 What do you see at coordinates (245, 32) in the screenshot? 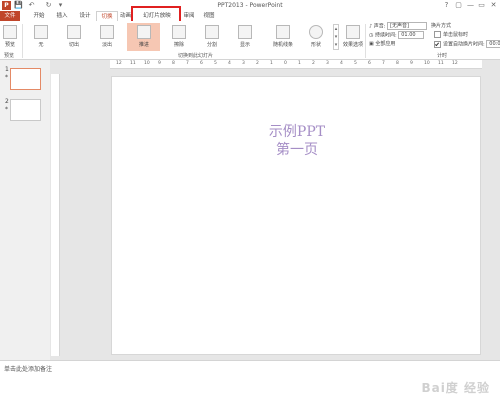
I see `transition-reveal-icon` at bounding box center [245, 32].